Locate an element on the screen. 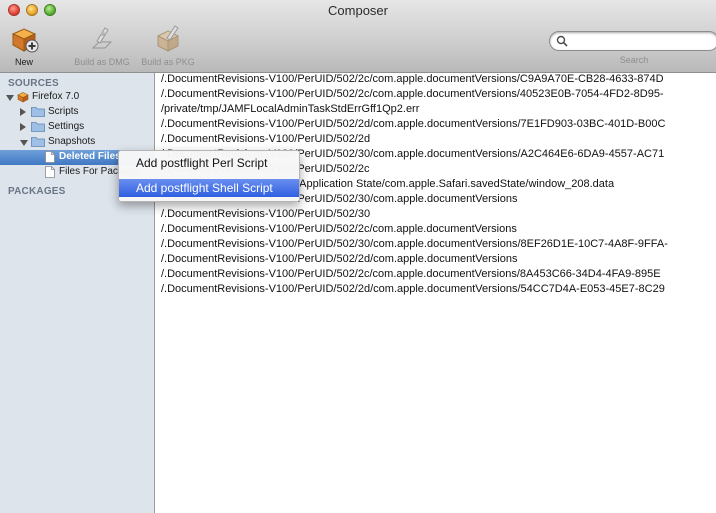  build-pkg-label: Build as PKG is located at coordinates (168, 62).